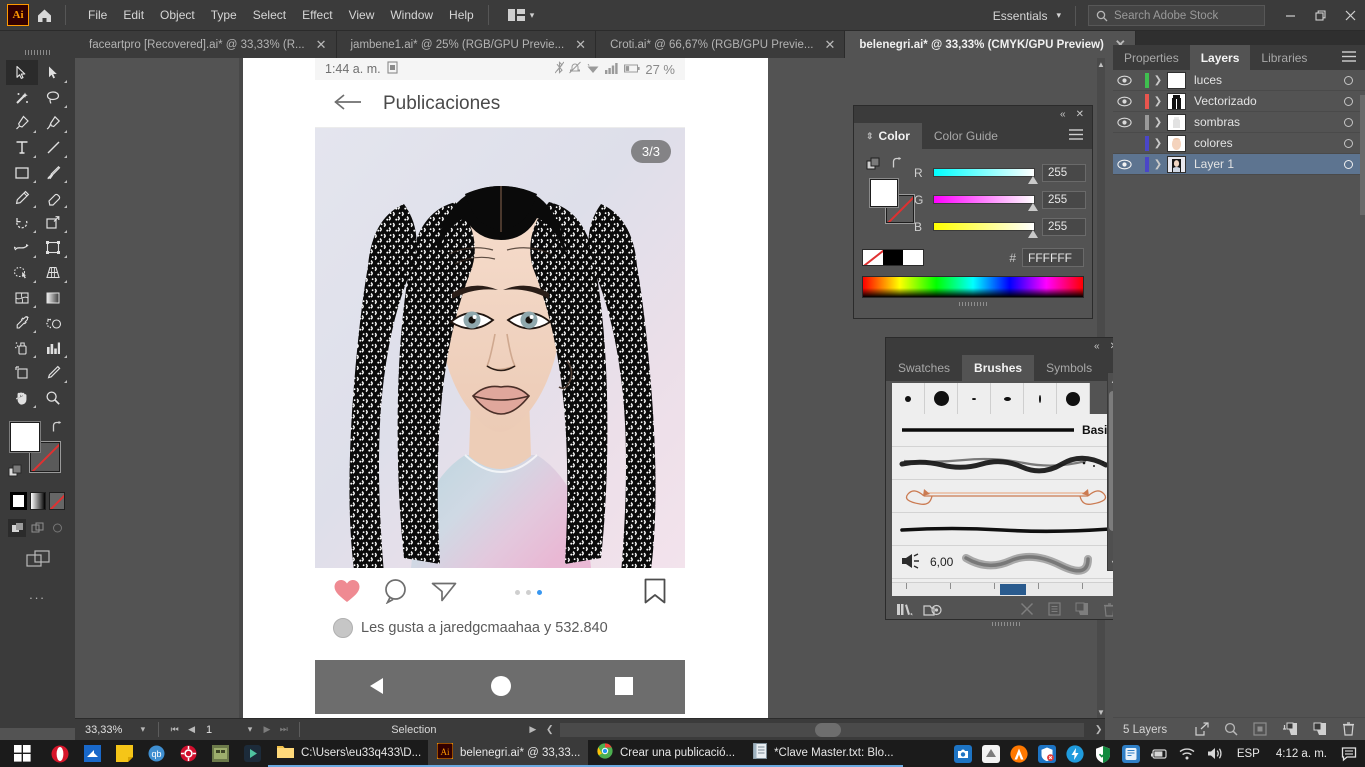 The width and height of the screenshot is (1365, 767). I want to click on layer-row-sombras: ❯ sombras, so click(1239, 122).